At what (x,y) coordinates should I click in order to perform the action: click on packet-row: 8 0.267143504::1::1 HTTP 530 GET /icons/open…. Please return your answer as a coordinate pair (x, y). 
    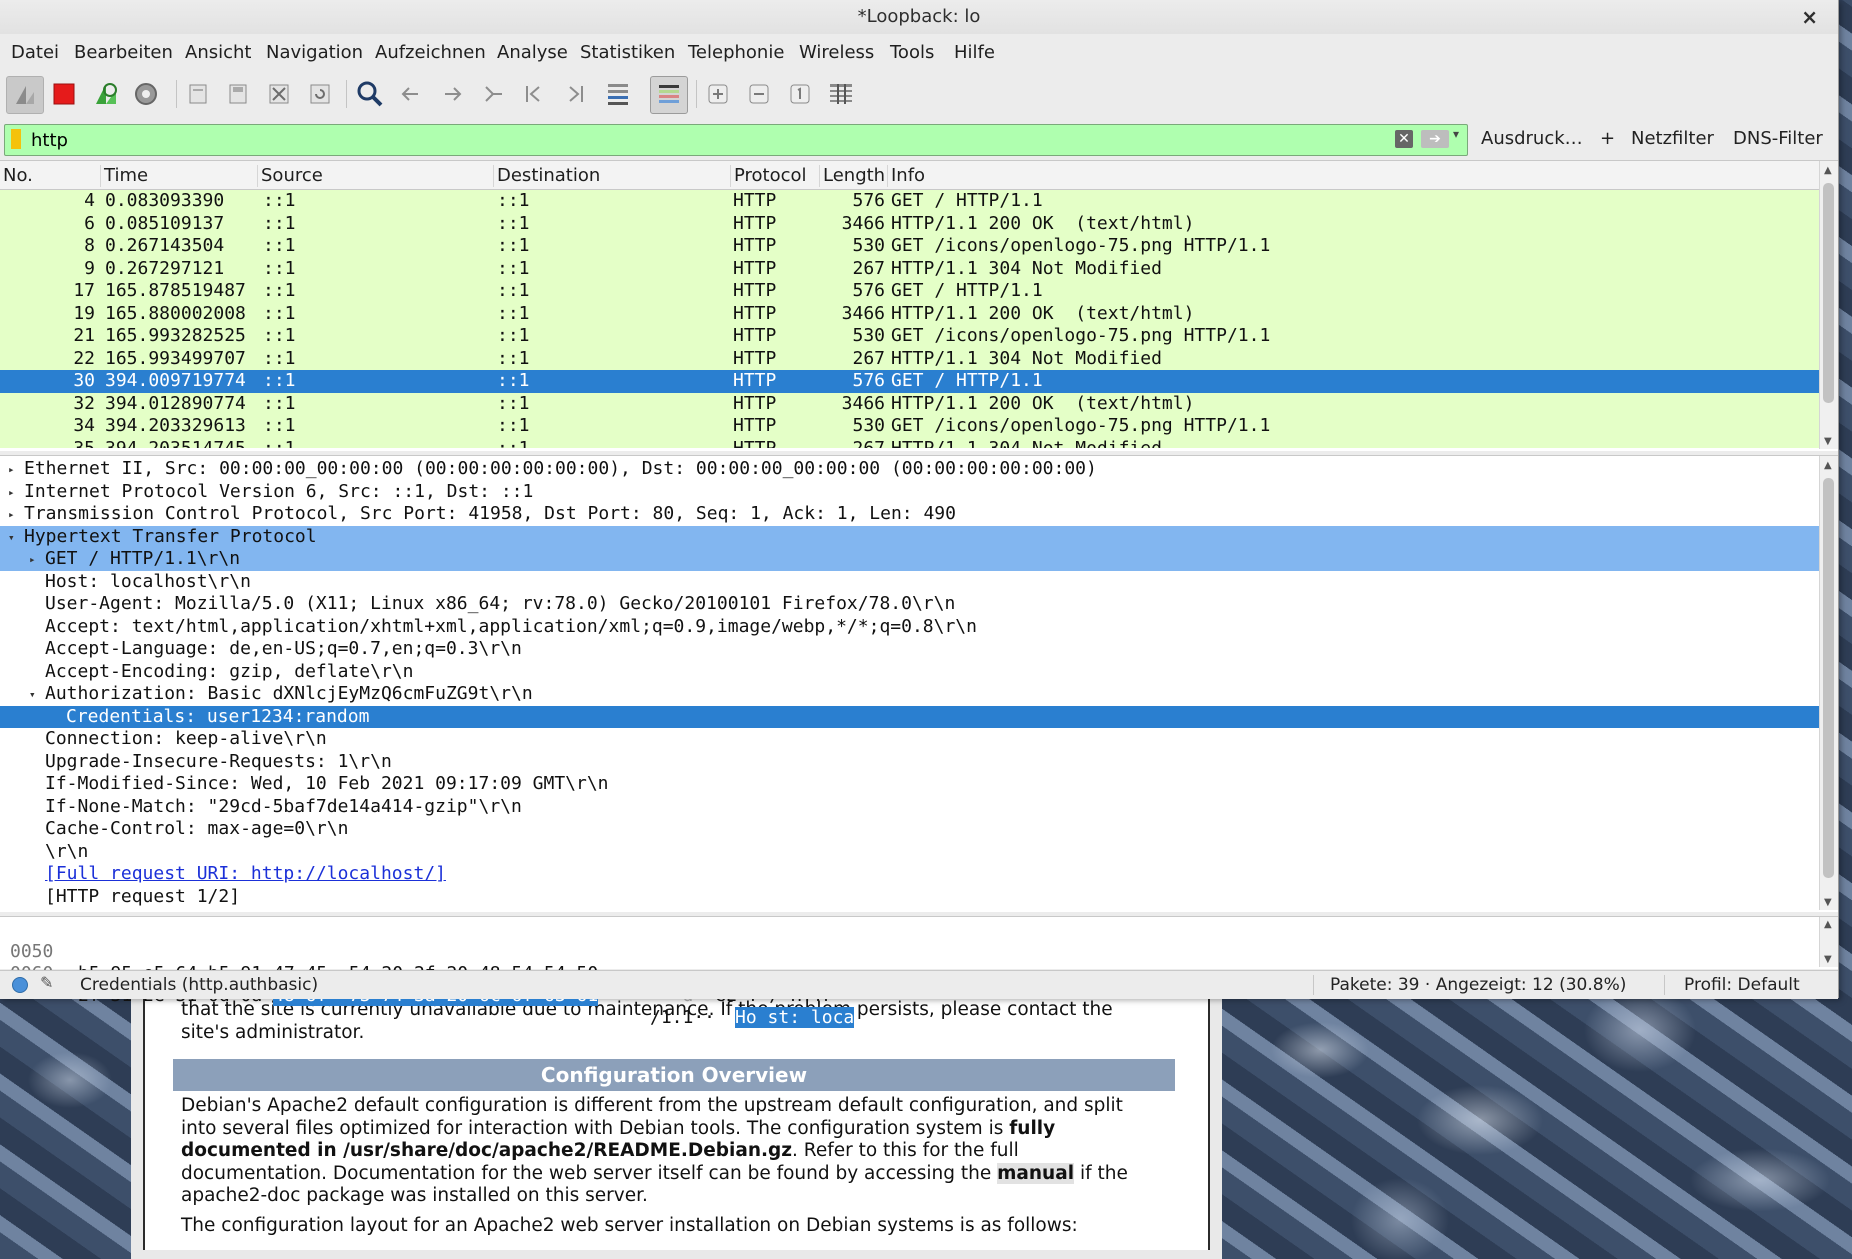
    Looking at the image, I should click on (910, 246).